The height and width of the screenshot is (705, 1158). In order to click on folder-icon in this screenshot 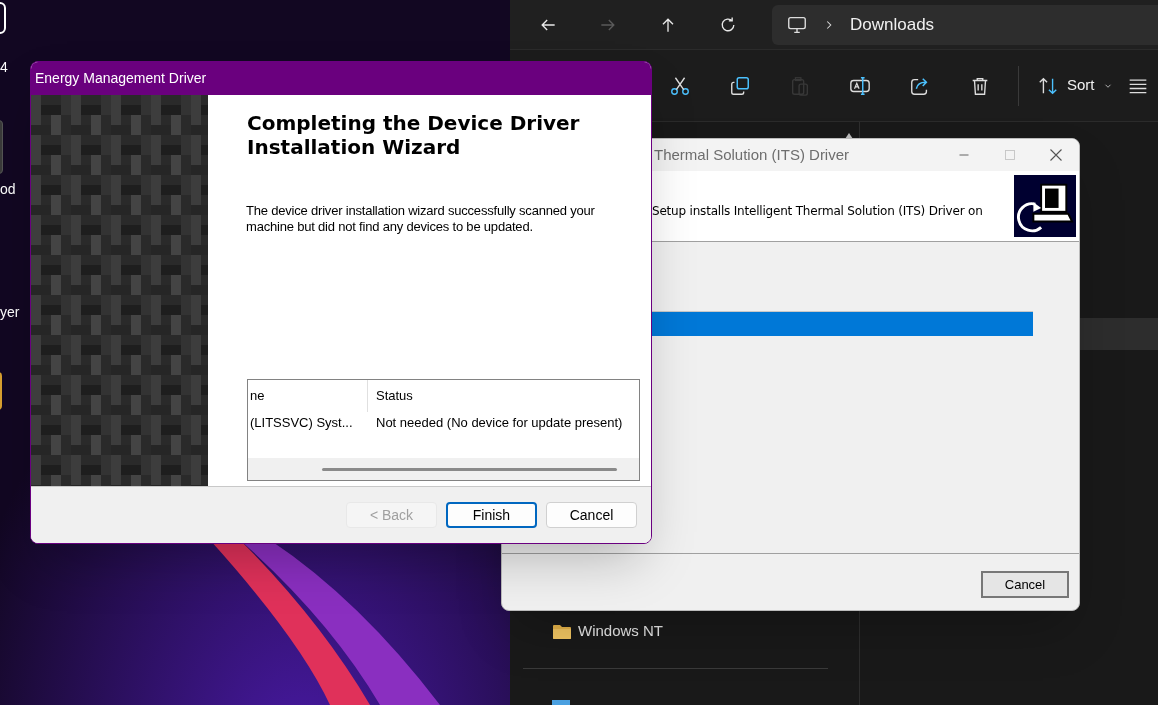, I will do `click(562, 631)`.